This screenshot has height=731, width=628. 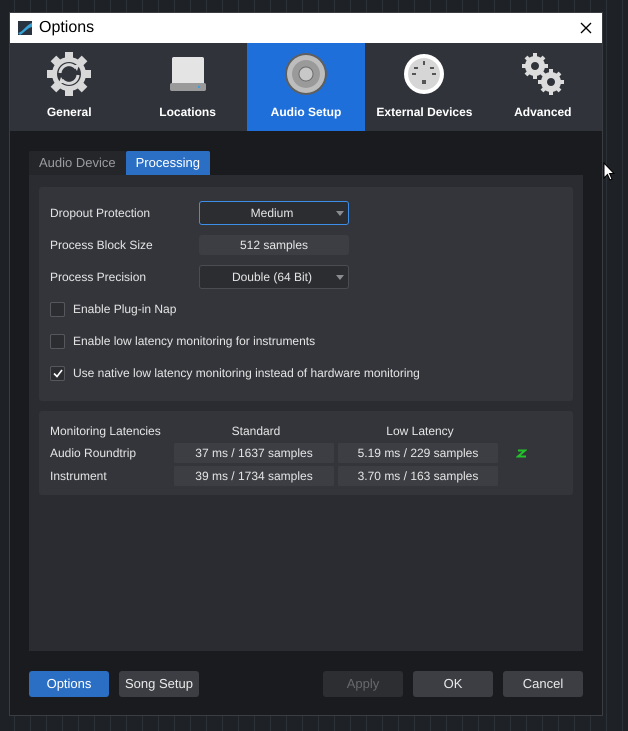 What do you see at coordinates (69, 684) in the screenshot?
I see `dialog-button: Options` at bounding box center [69, 684].